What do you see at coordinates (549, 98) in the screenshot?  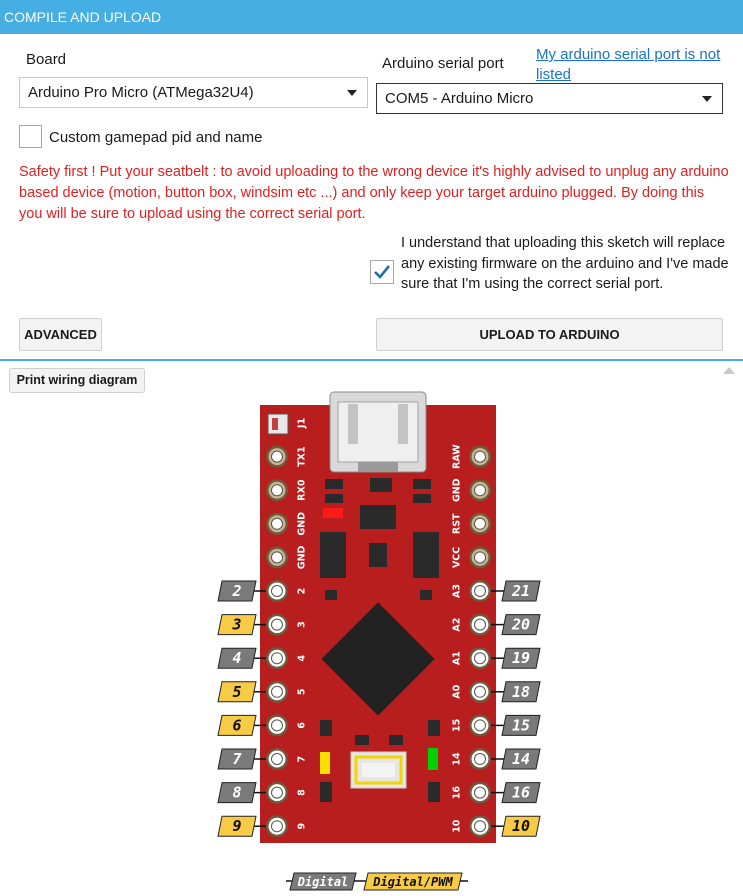 I see `port-select: COM5 - Arduino Micro` at bounding box center [549, 98].